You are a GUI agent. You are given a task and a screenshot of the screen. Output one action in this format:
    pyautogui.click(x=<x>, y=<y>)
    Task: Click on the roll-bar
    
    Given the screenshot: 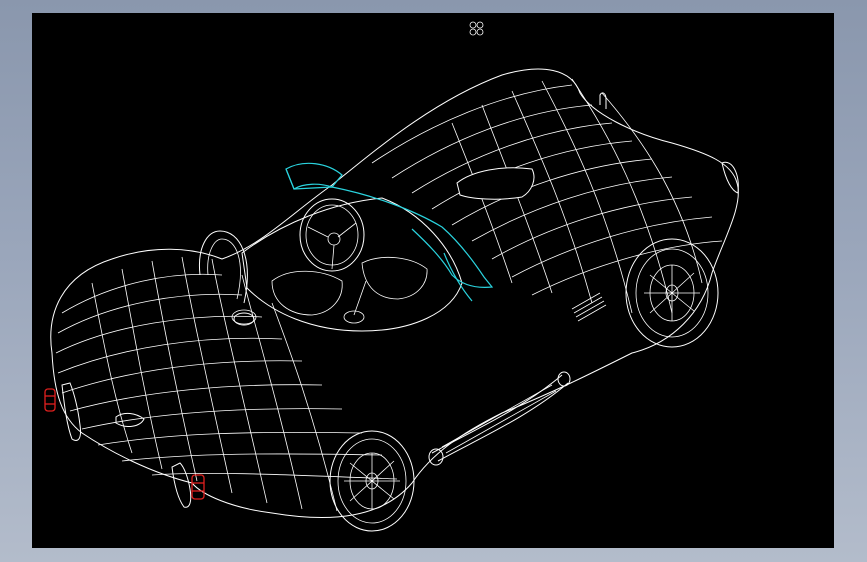 What is the action you would take?
    pyautogui.click(x=227, y=277)
    